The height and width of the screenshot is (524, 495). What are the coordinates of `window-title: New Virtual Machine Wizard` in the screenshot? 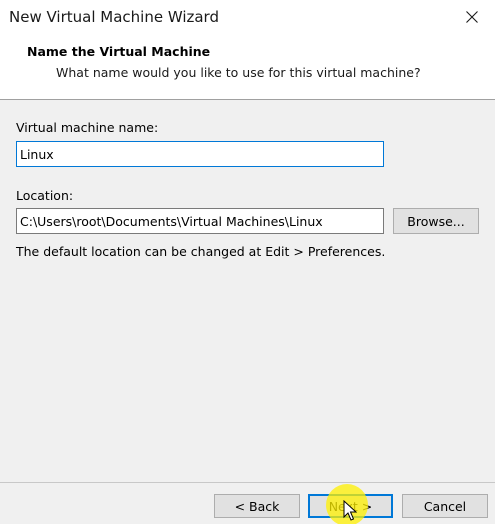 It's located at (114, 17).